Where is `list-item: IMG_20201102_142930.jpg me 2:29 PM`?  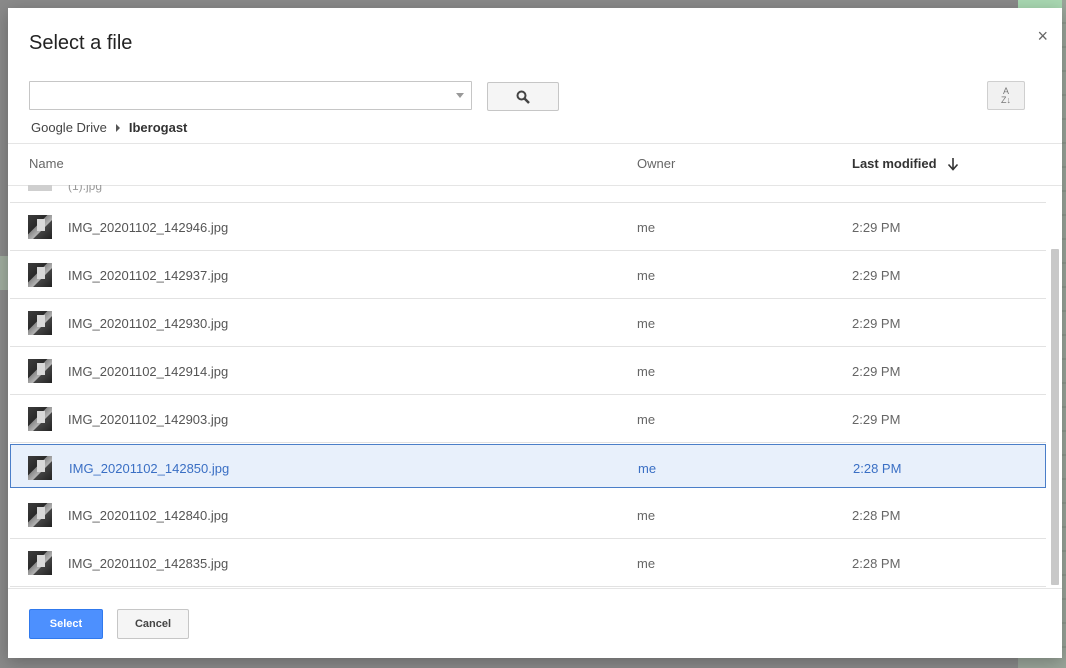
list-item: IMG_20201102_142930.jpg me 2:29 PM is located at coordinates (528, 323).